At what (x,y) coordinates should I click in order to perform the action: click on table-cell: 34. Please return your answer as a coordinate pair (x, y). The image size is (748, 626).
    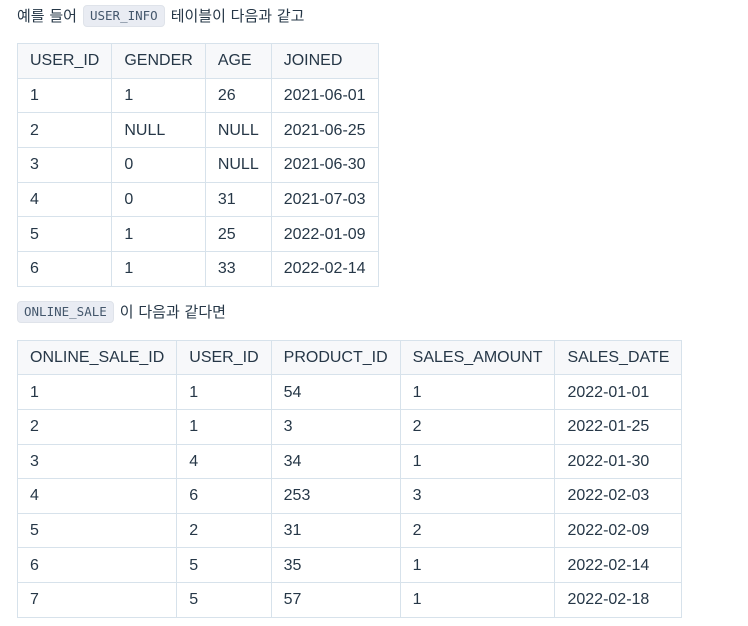
    Looking at the image, I should click on (335, 461).